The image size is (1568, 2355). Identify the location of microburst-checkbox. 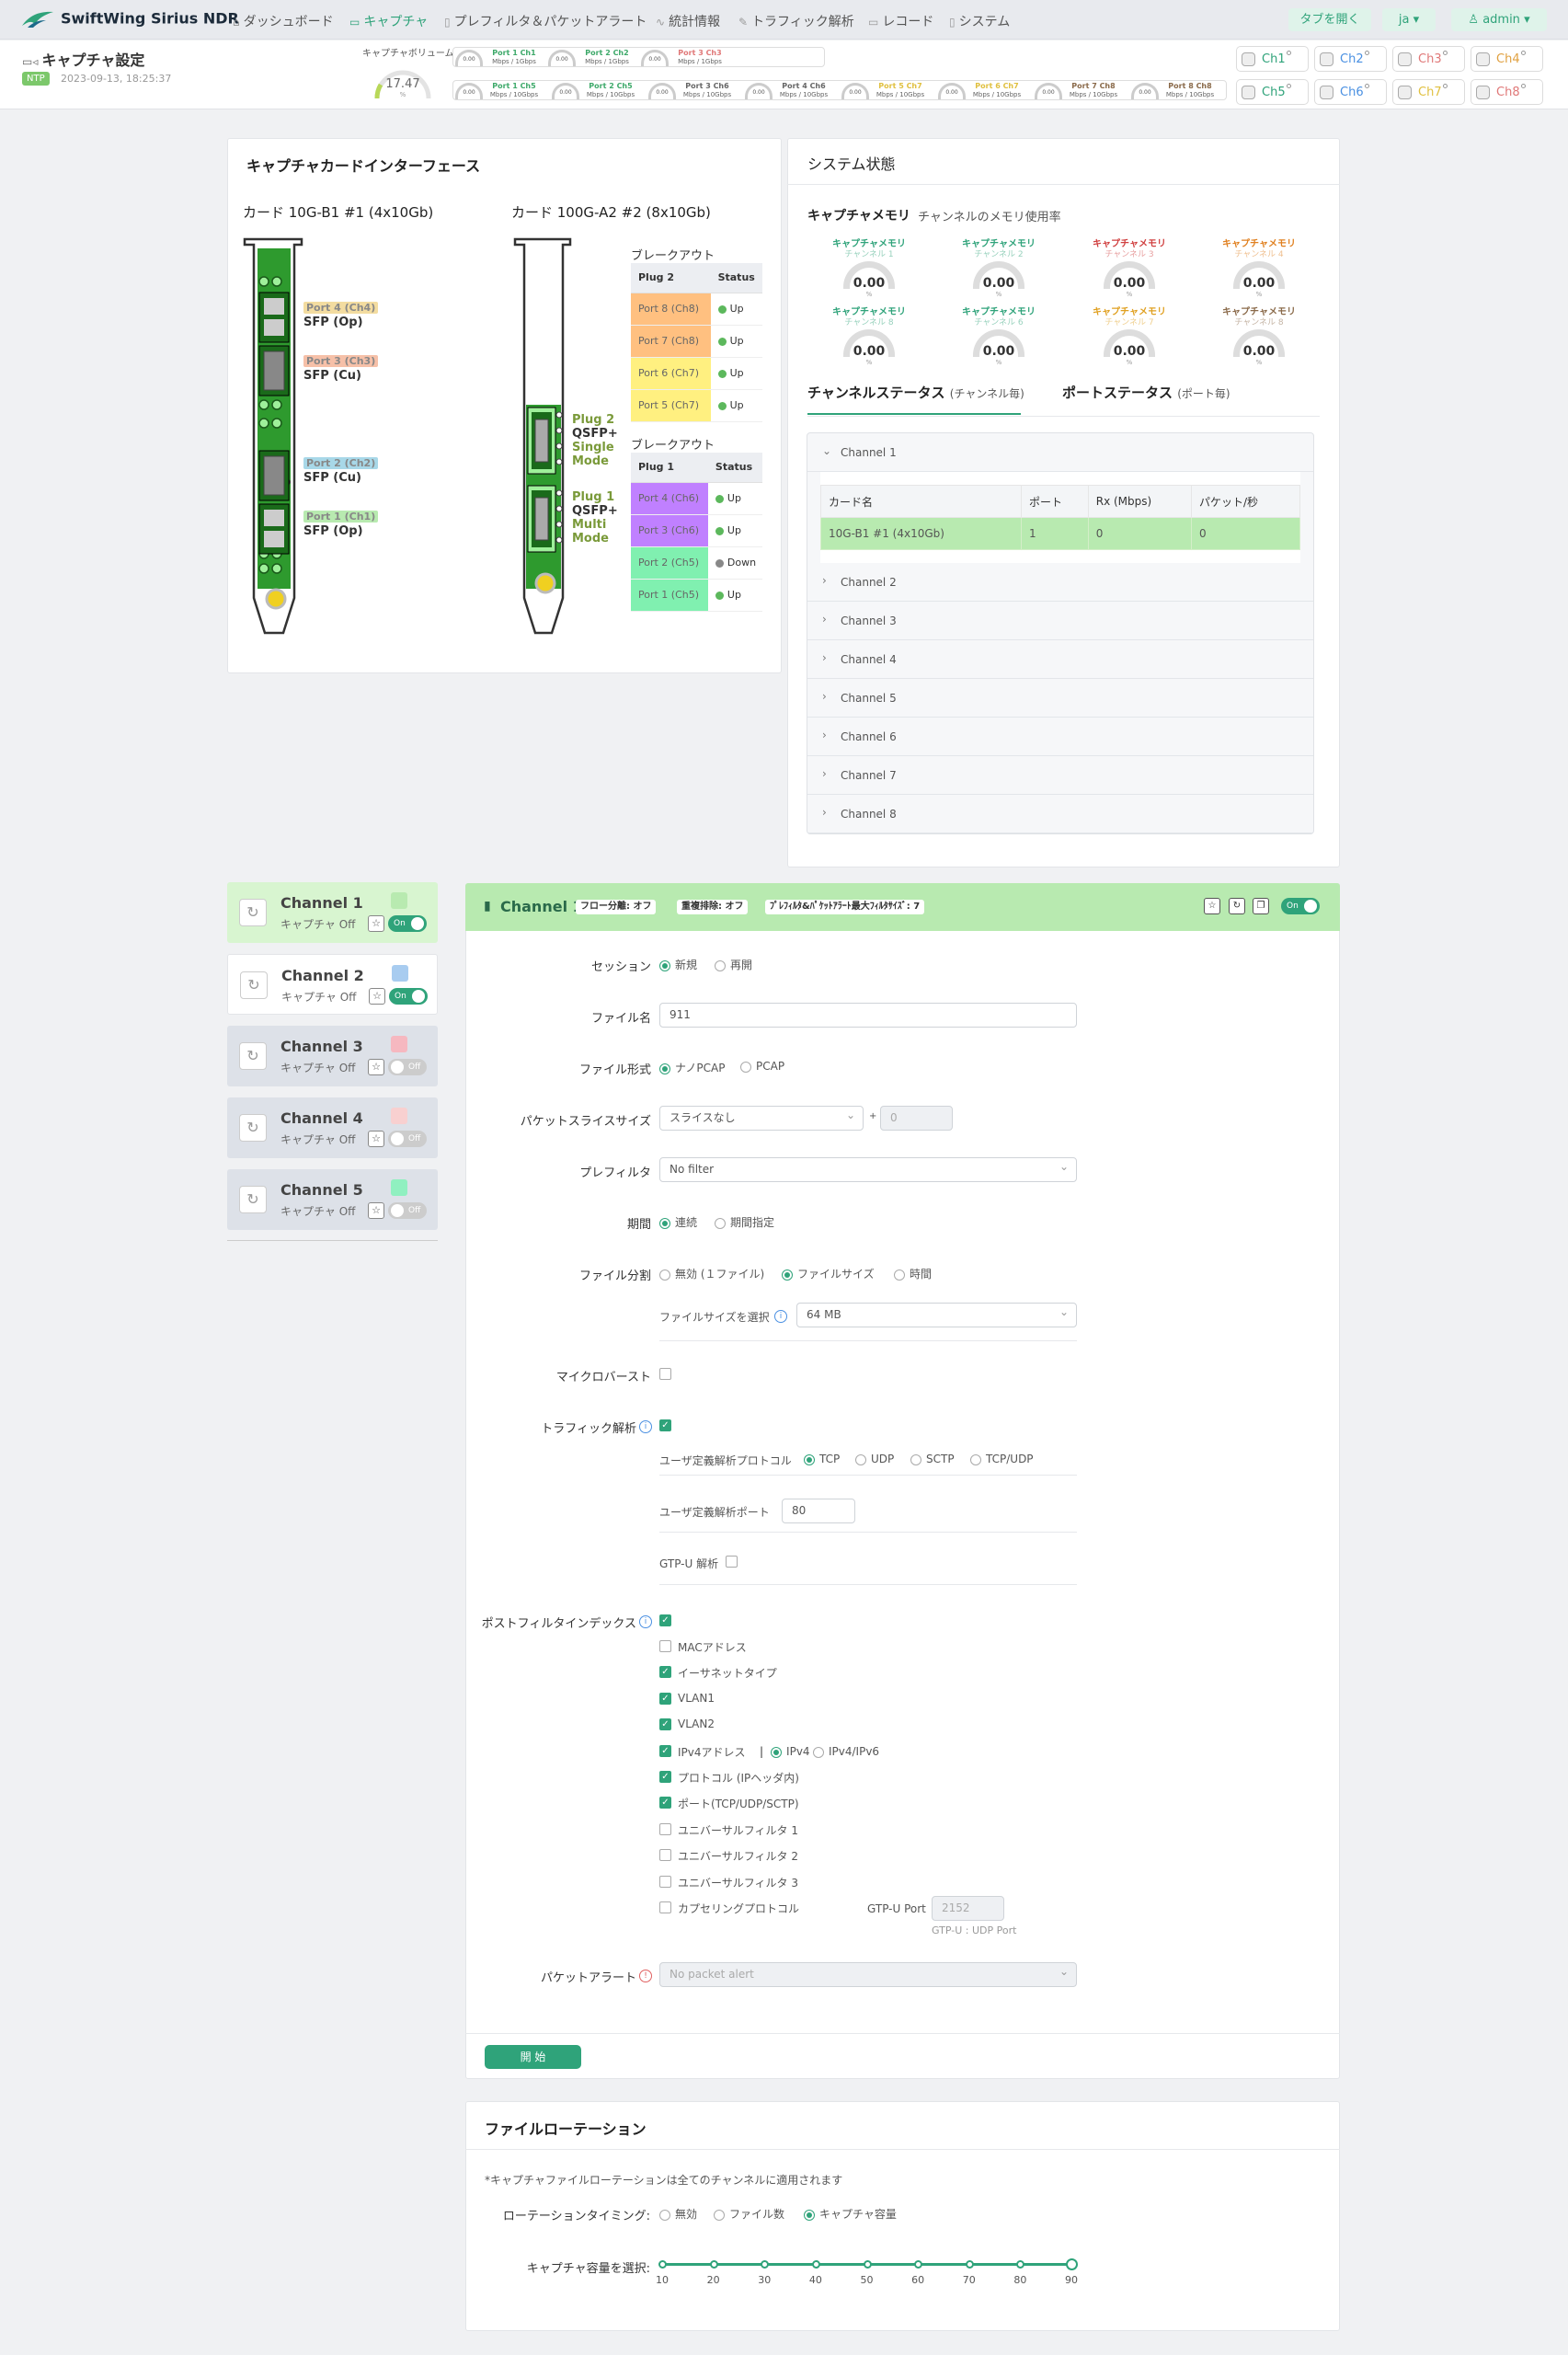
(665, 1374).